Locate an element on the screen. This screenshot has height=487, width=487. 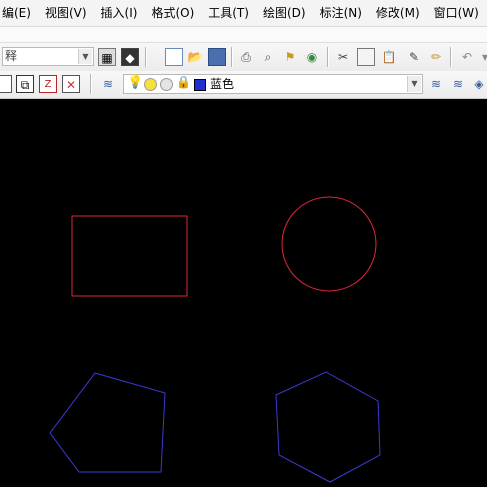
undo-icon: ↶ is located at coordinates (467, 57).